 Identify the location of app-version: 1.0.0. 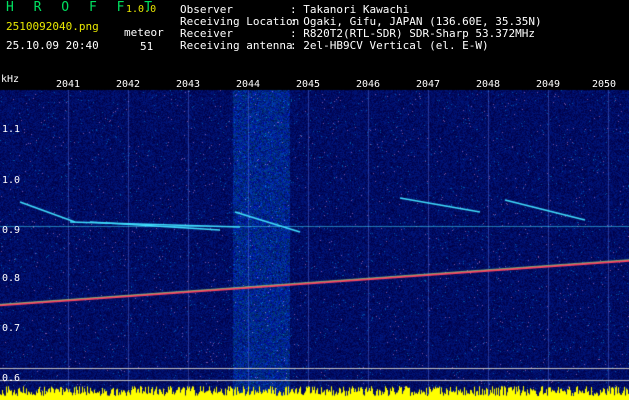
(141, 9).